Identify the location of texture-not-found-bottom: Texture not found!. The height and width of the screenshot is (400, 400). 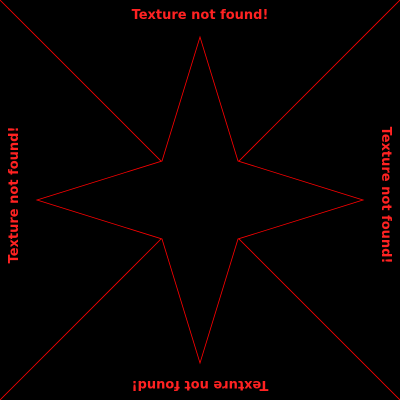
(200, 384).